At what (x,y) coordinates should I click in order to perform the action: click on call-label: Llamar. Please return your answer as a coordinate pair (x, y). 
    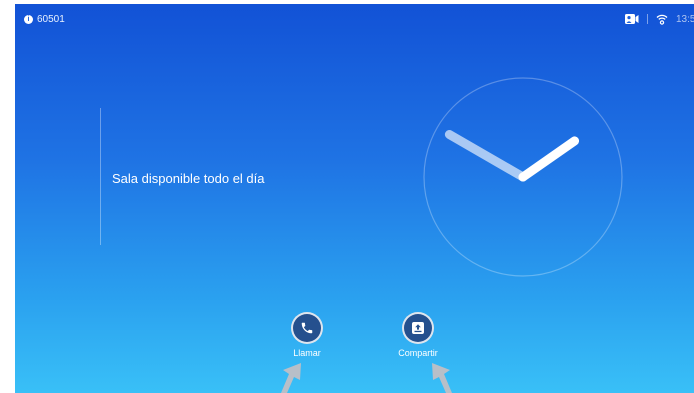
    Looking at the image, I should click on (307, 353).